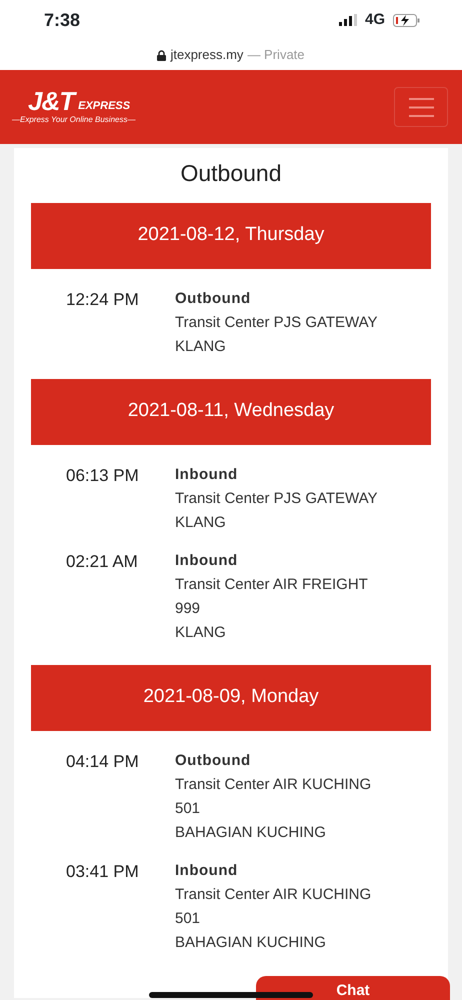 The image size is (462, 1000). What do you see at coordinates (231, 235) in the screenshot?
I see `date-header: 2021-08-12, Thursday` at bounding box center [231, 235].